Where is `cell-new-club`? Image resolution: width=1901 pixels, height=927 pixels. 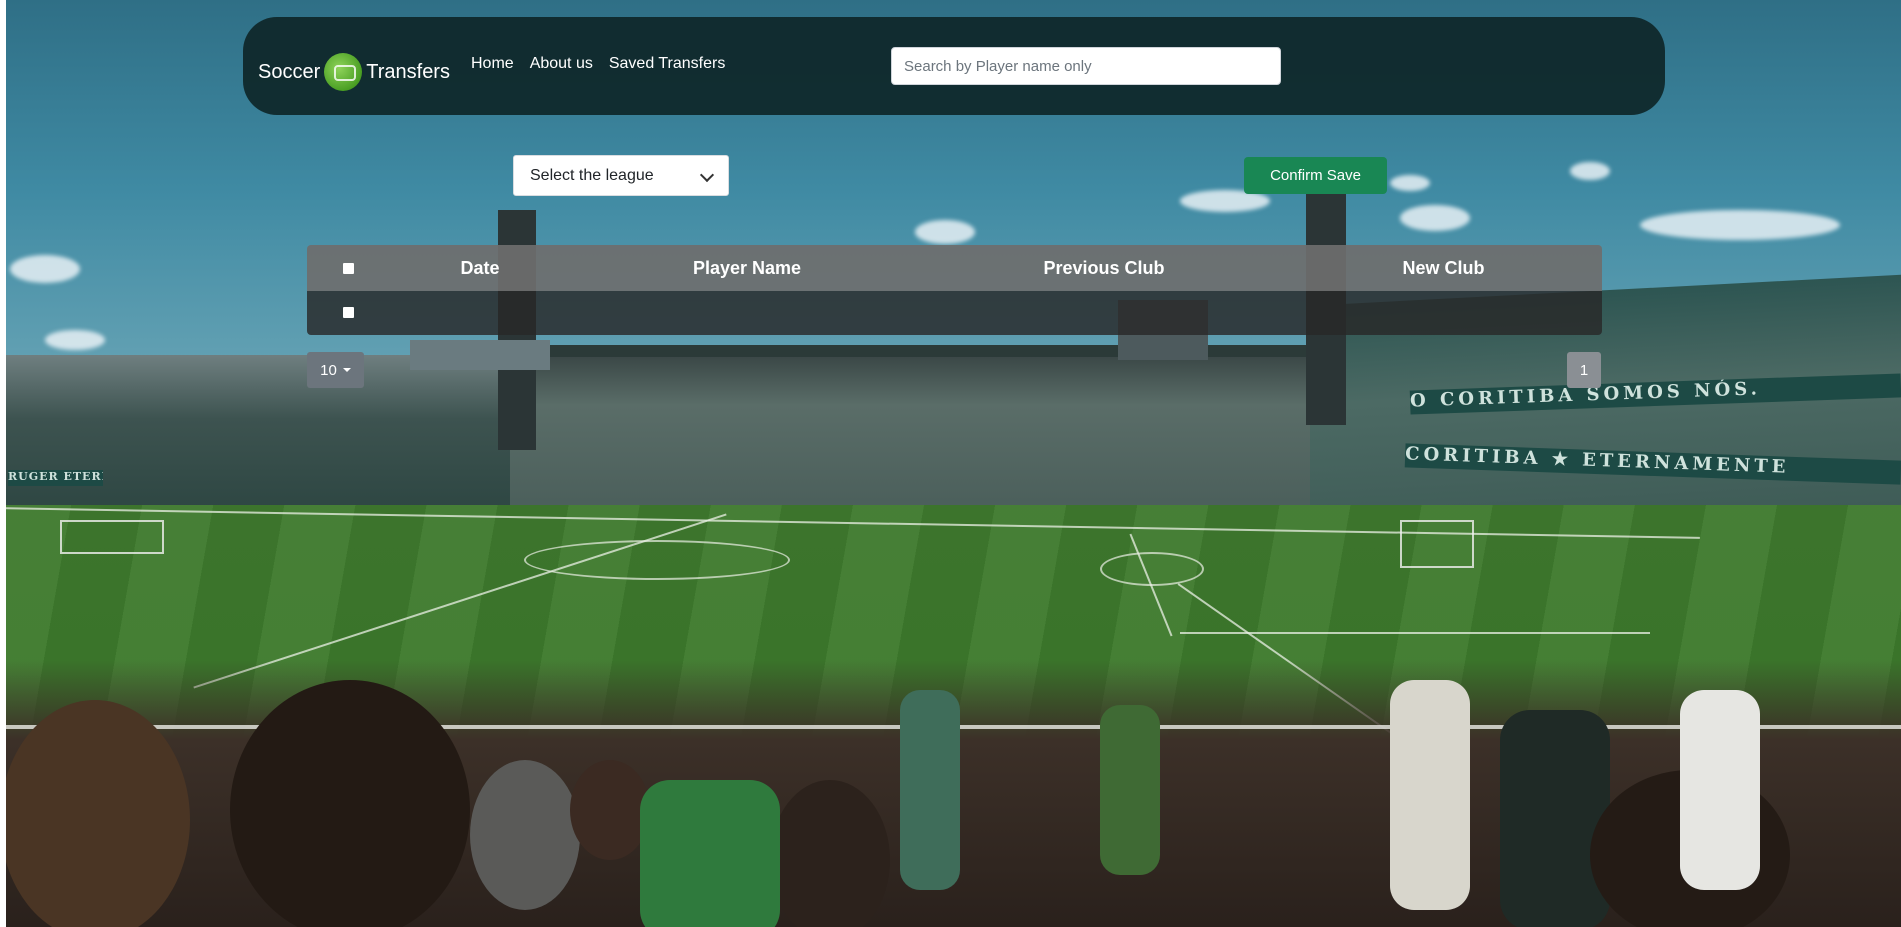
cell-new-club is located at coordinates (1443, 313).